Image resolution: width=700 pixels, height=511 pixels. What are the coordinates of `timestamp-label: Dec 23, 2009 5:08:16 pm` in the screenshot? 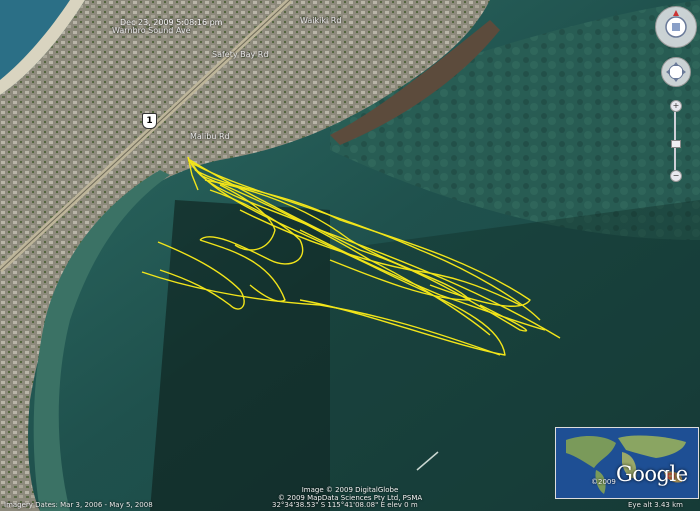 It's located at (171, 22).